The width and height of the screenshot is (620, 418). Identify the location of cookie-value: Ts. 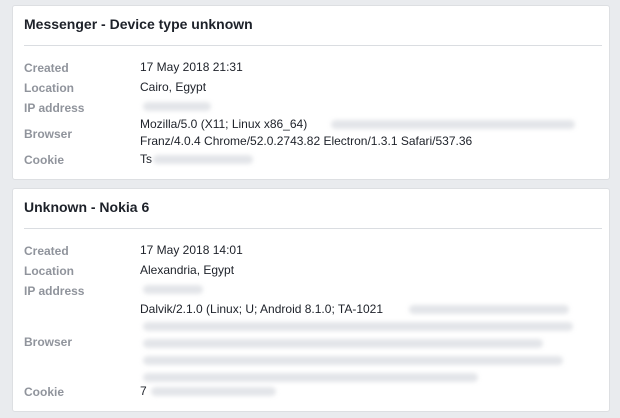
(146, 159).